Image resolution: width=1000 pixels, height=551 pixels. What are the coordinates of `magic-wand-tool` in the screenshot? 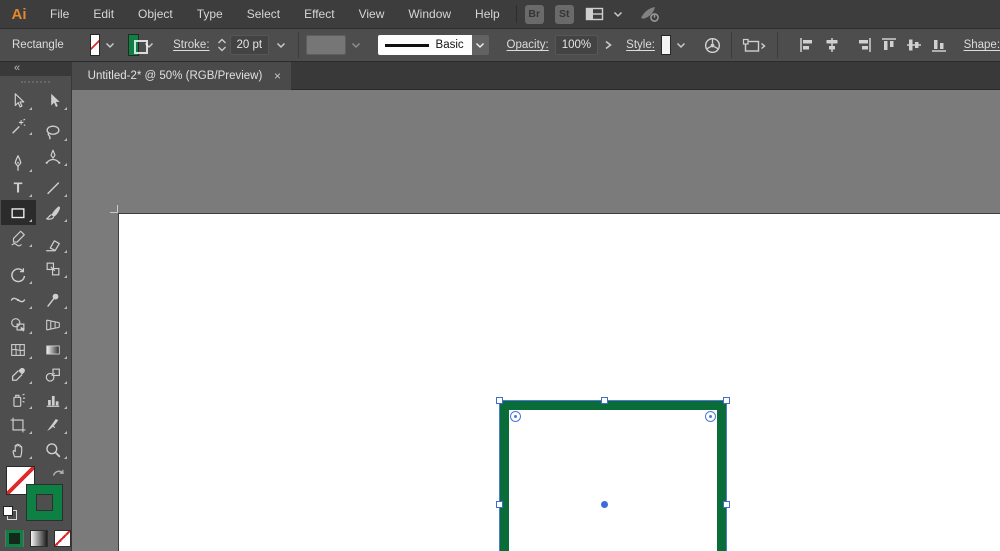 It's located at (18, 125).